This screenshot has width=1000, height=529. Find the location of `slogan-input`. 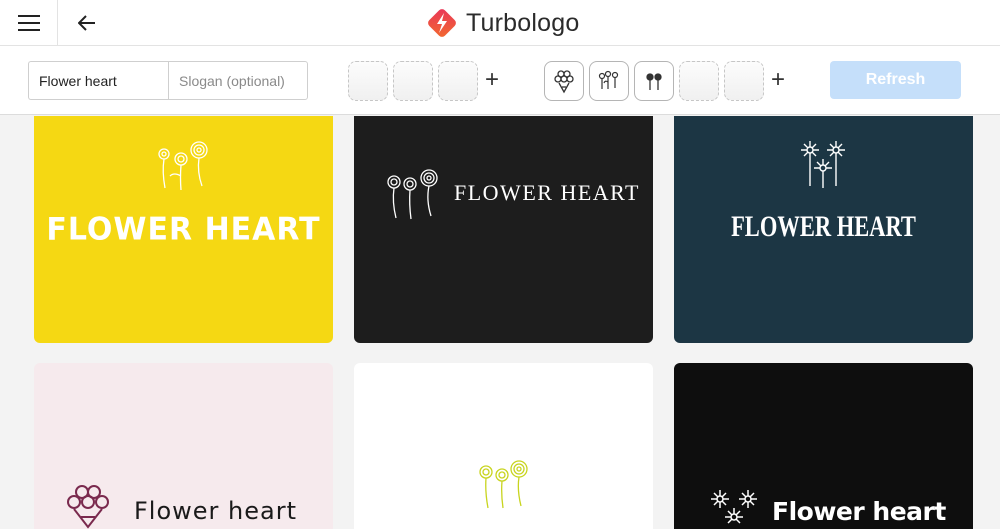

slogan-input is located at coordinates (238, 80).